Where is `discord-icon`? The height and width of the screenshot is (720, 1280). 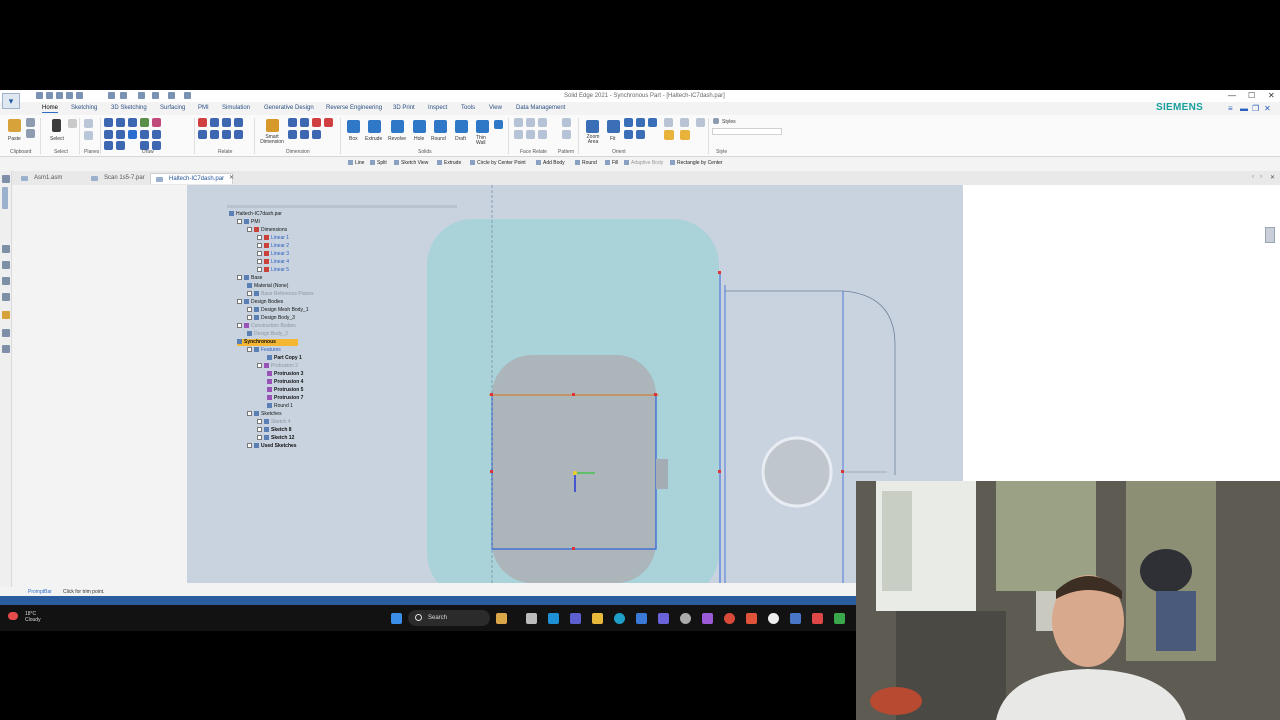 discord-icon is located at coordinates (663, 618).